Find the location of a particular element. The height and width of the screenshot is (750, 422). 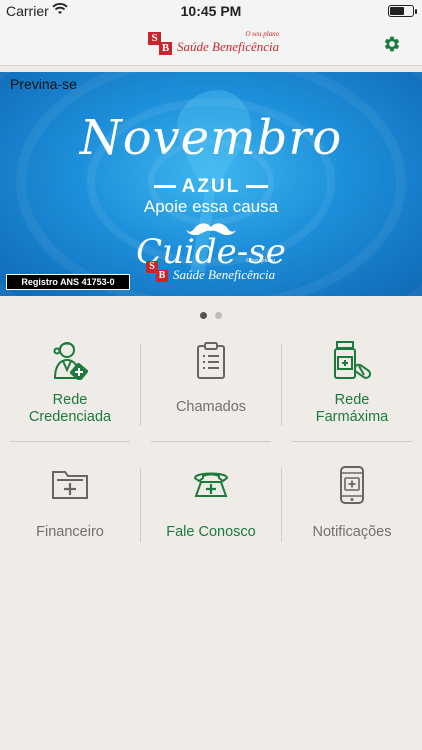

menu-rede-credenciada: Rede Credenciada is located at coordinates (70, 383).